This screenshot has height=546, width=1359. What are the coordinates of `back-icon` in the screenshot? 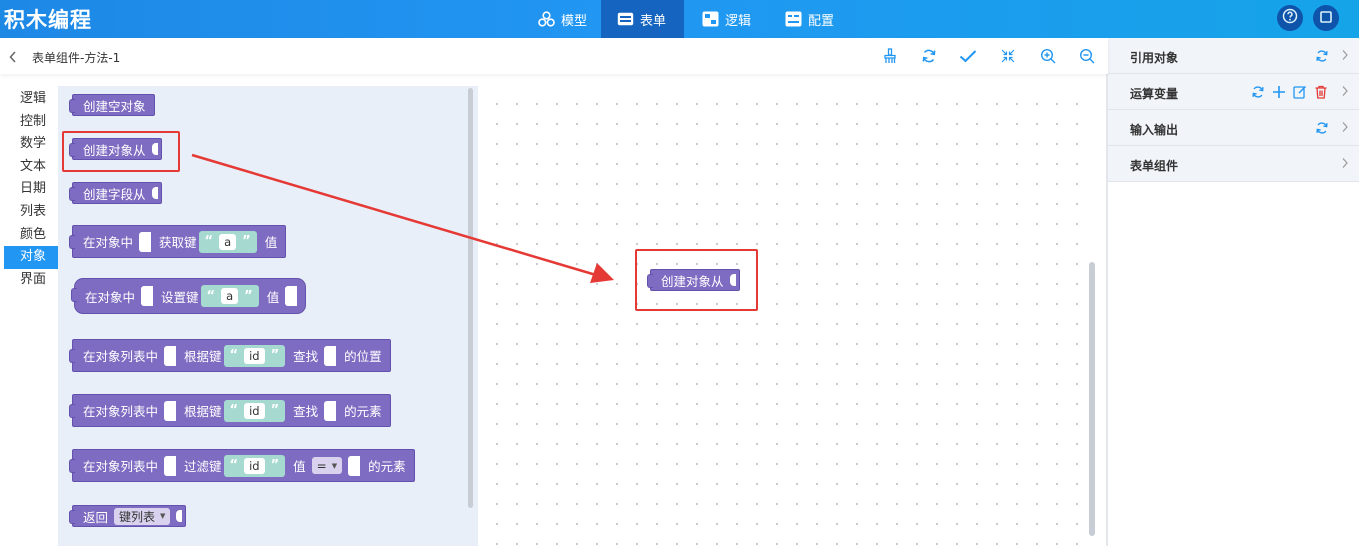 It's located at (13, 58).